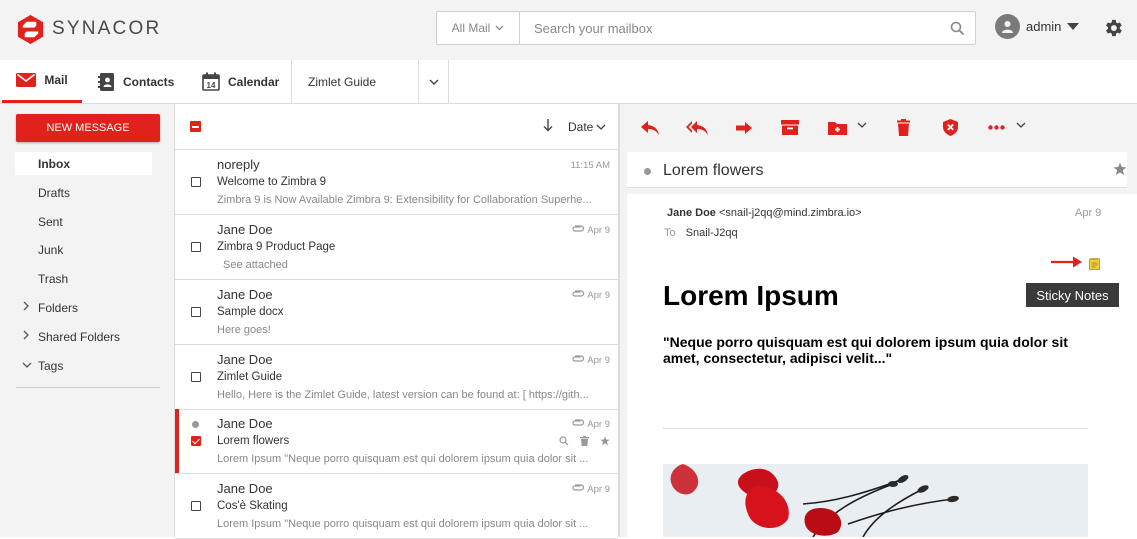 The image size is (1137, 539). Describe the element at coordinates (136, 81) in the screenshot. I see `tab-contacts: Contacts` at that location.